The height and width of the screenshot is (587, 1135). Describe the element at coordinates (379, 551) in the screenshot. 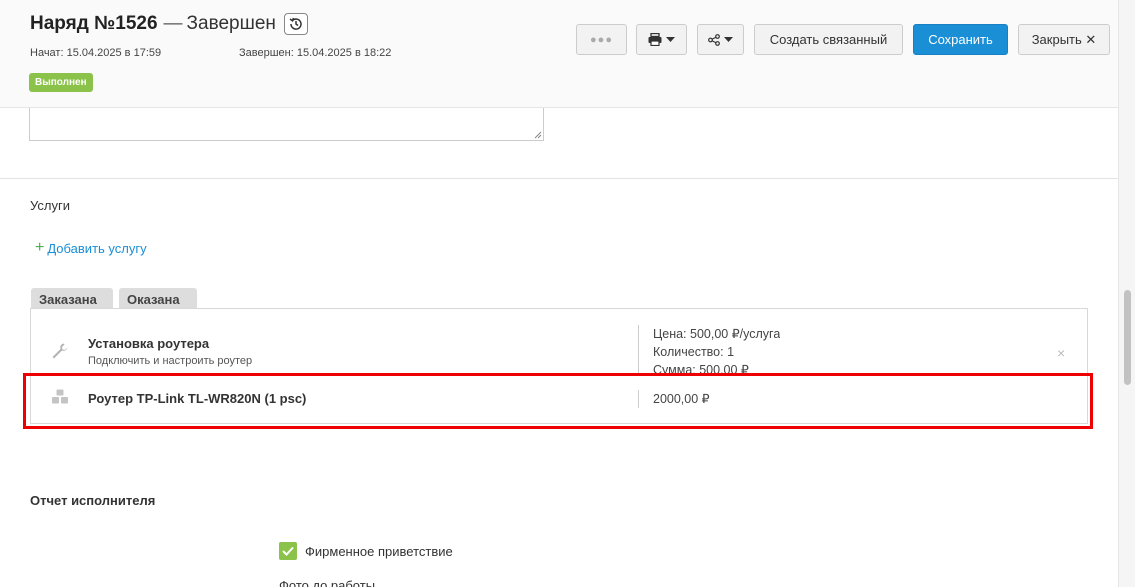

I see `greeting-checkbox-label: Фирменное приветствие` at that location.